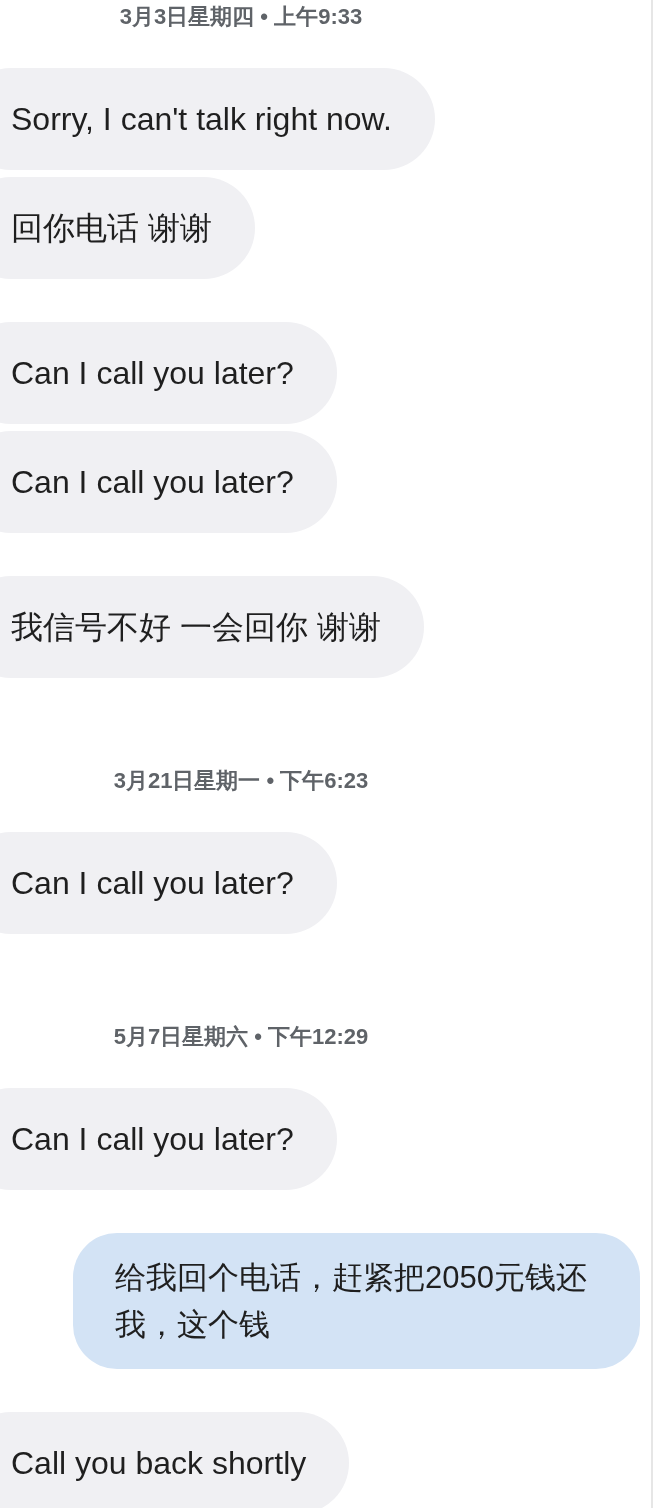  What do you see at coordinates (175, 1460) in the screenshot?
I see `received-message: Call you back shortly` at bounding box center [175, 1460].